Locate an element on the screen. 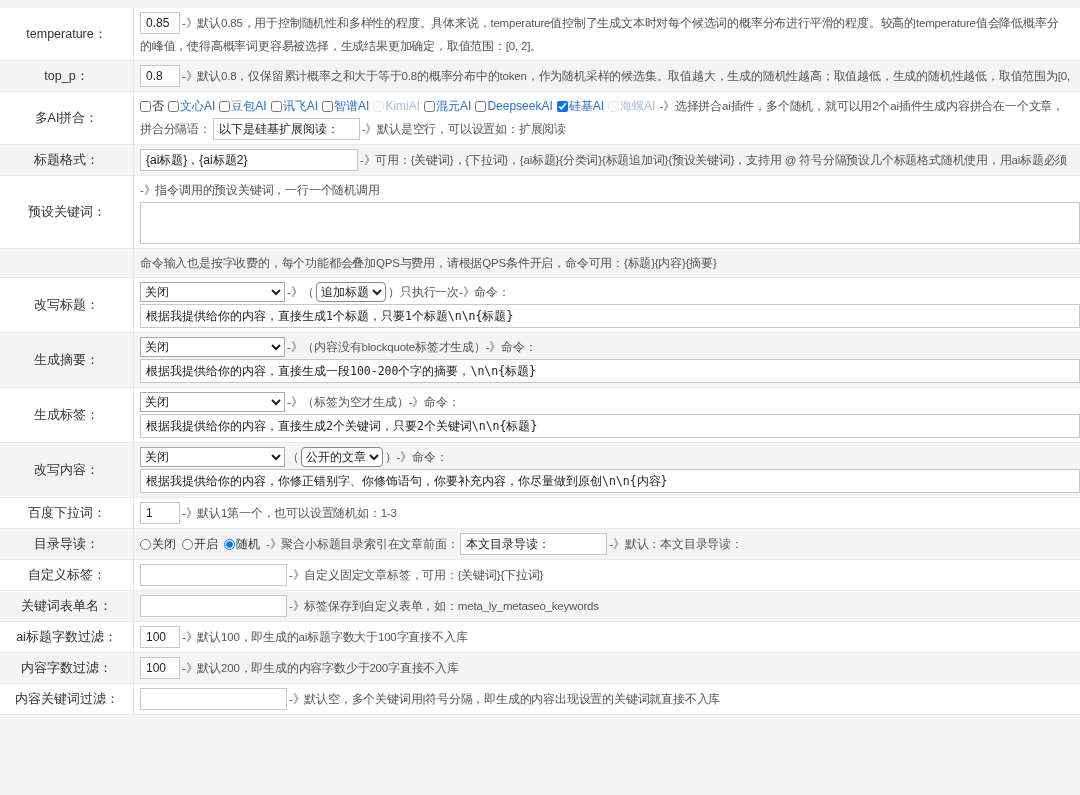  hint-text: -》（内容没有blockquote标签才生成）-》命令： is located at coordinates (412, 347).